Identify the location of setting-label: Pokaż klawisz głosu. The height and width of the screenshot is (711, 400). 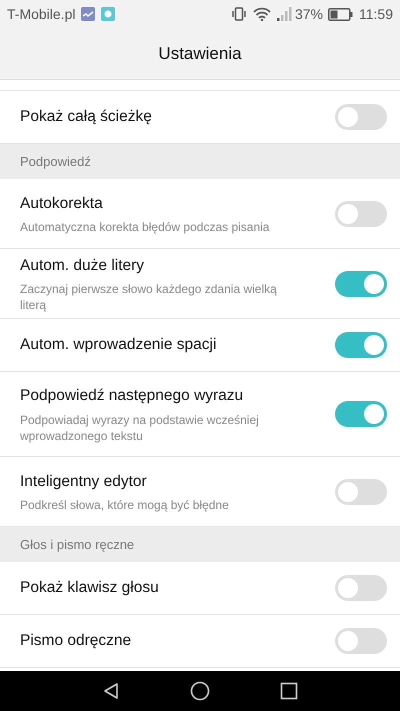
(90, 588).